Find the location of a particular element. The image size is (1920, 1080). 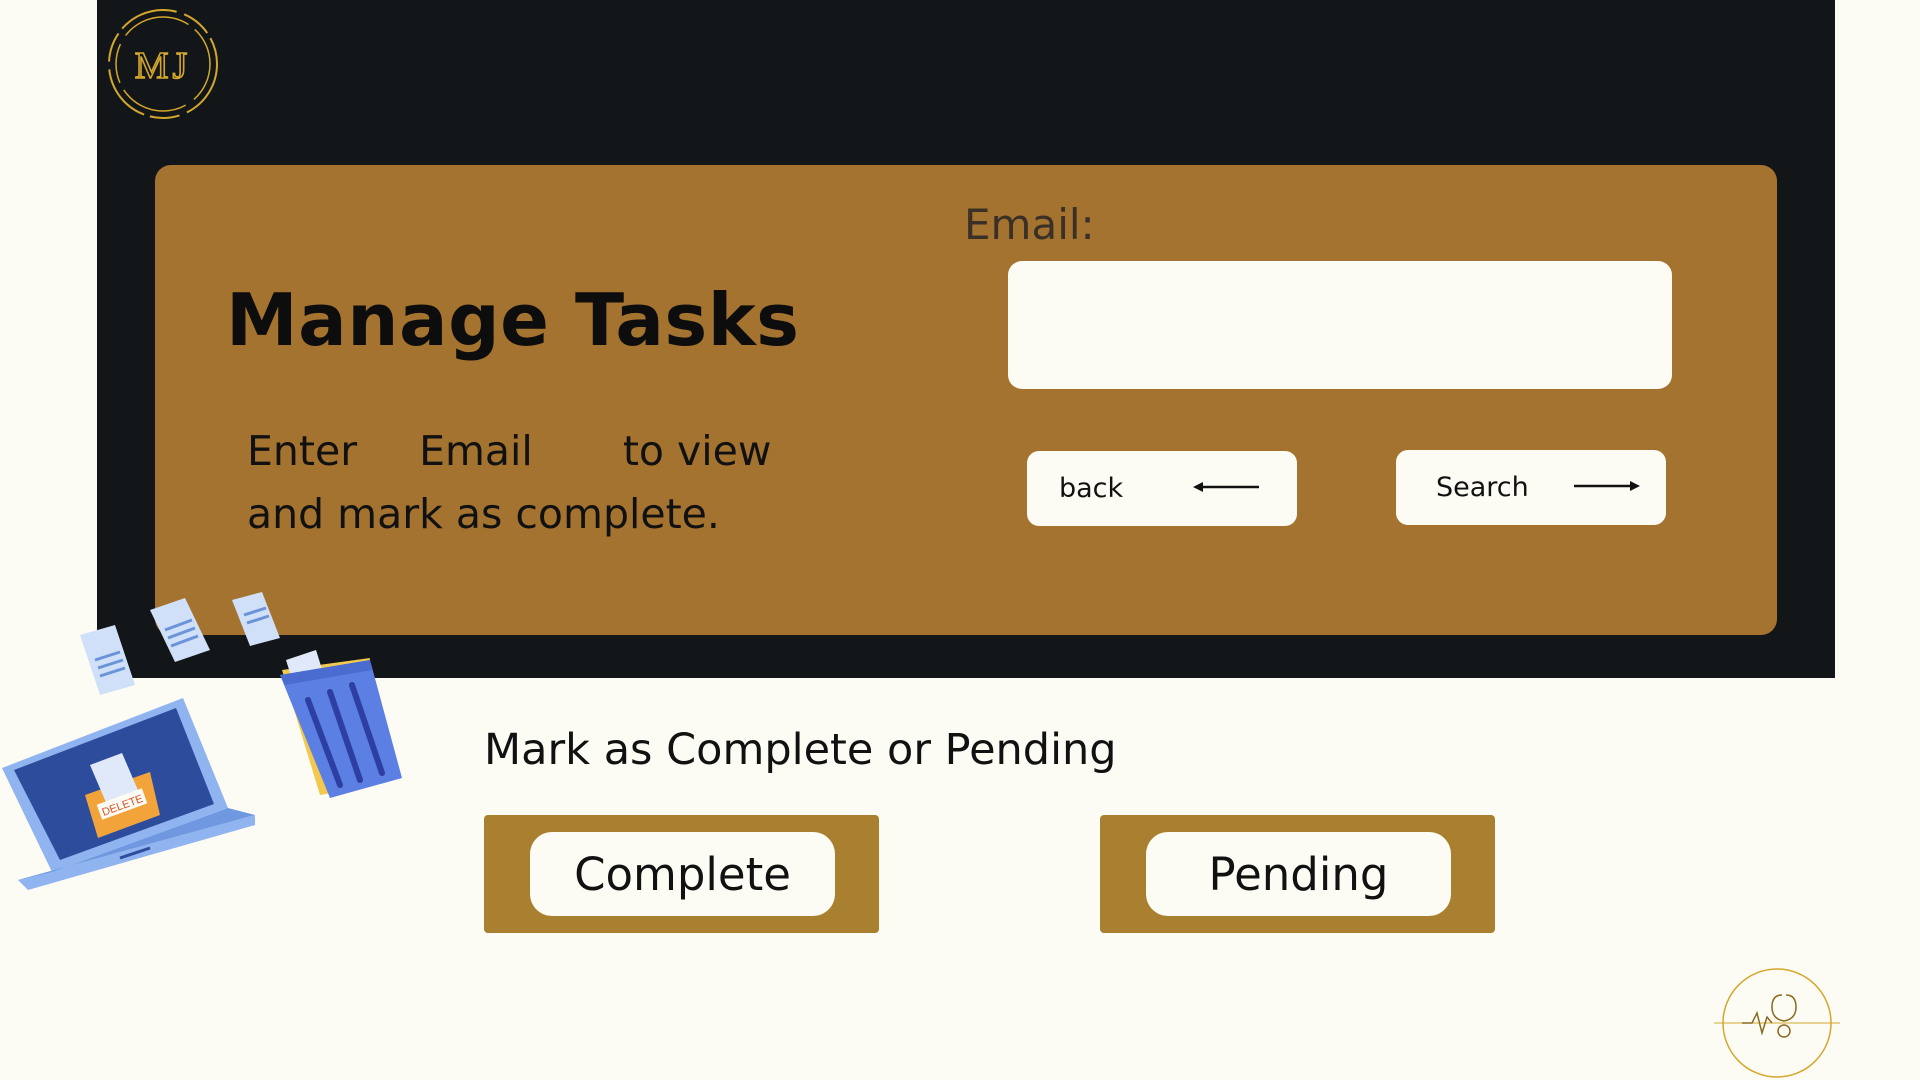

mj-logo-icon: MJ is located at coordinates (163, 64).